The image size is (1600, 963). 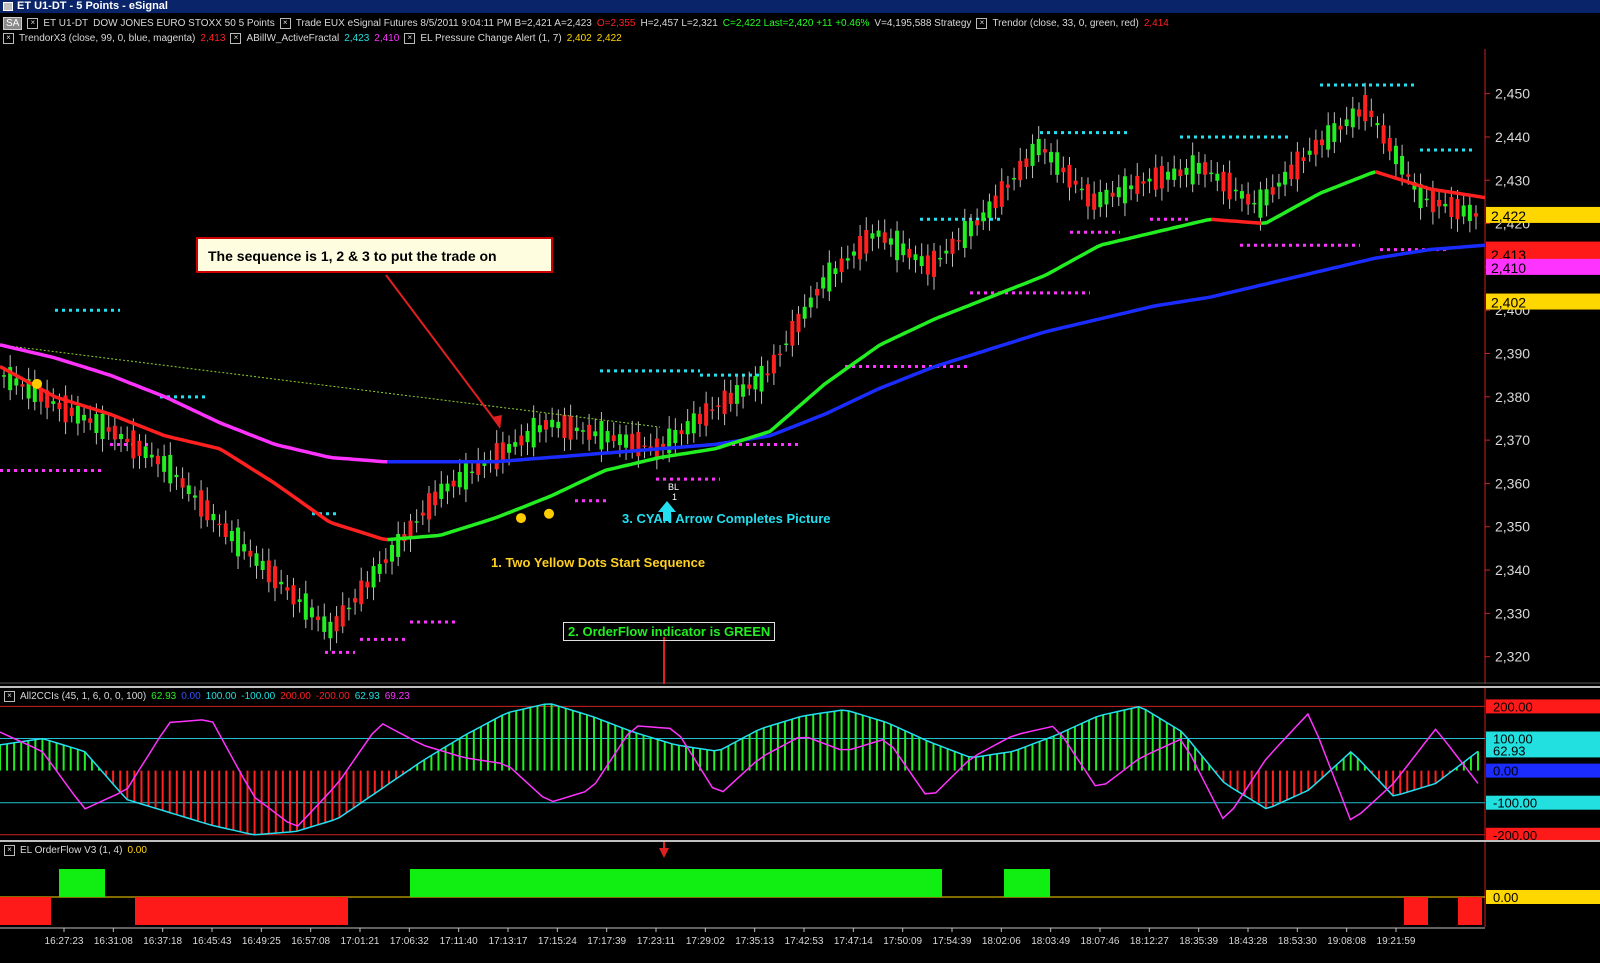 I want to click on trendor-line, so click(x=194, y=453).